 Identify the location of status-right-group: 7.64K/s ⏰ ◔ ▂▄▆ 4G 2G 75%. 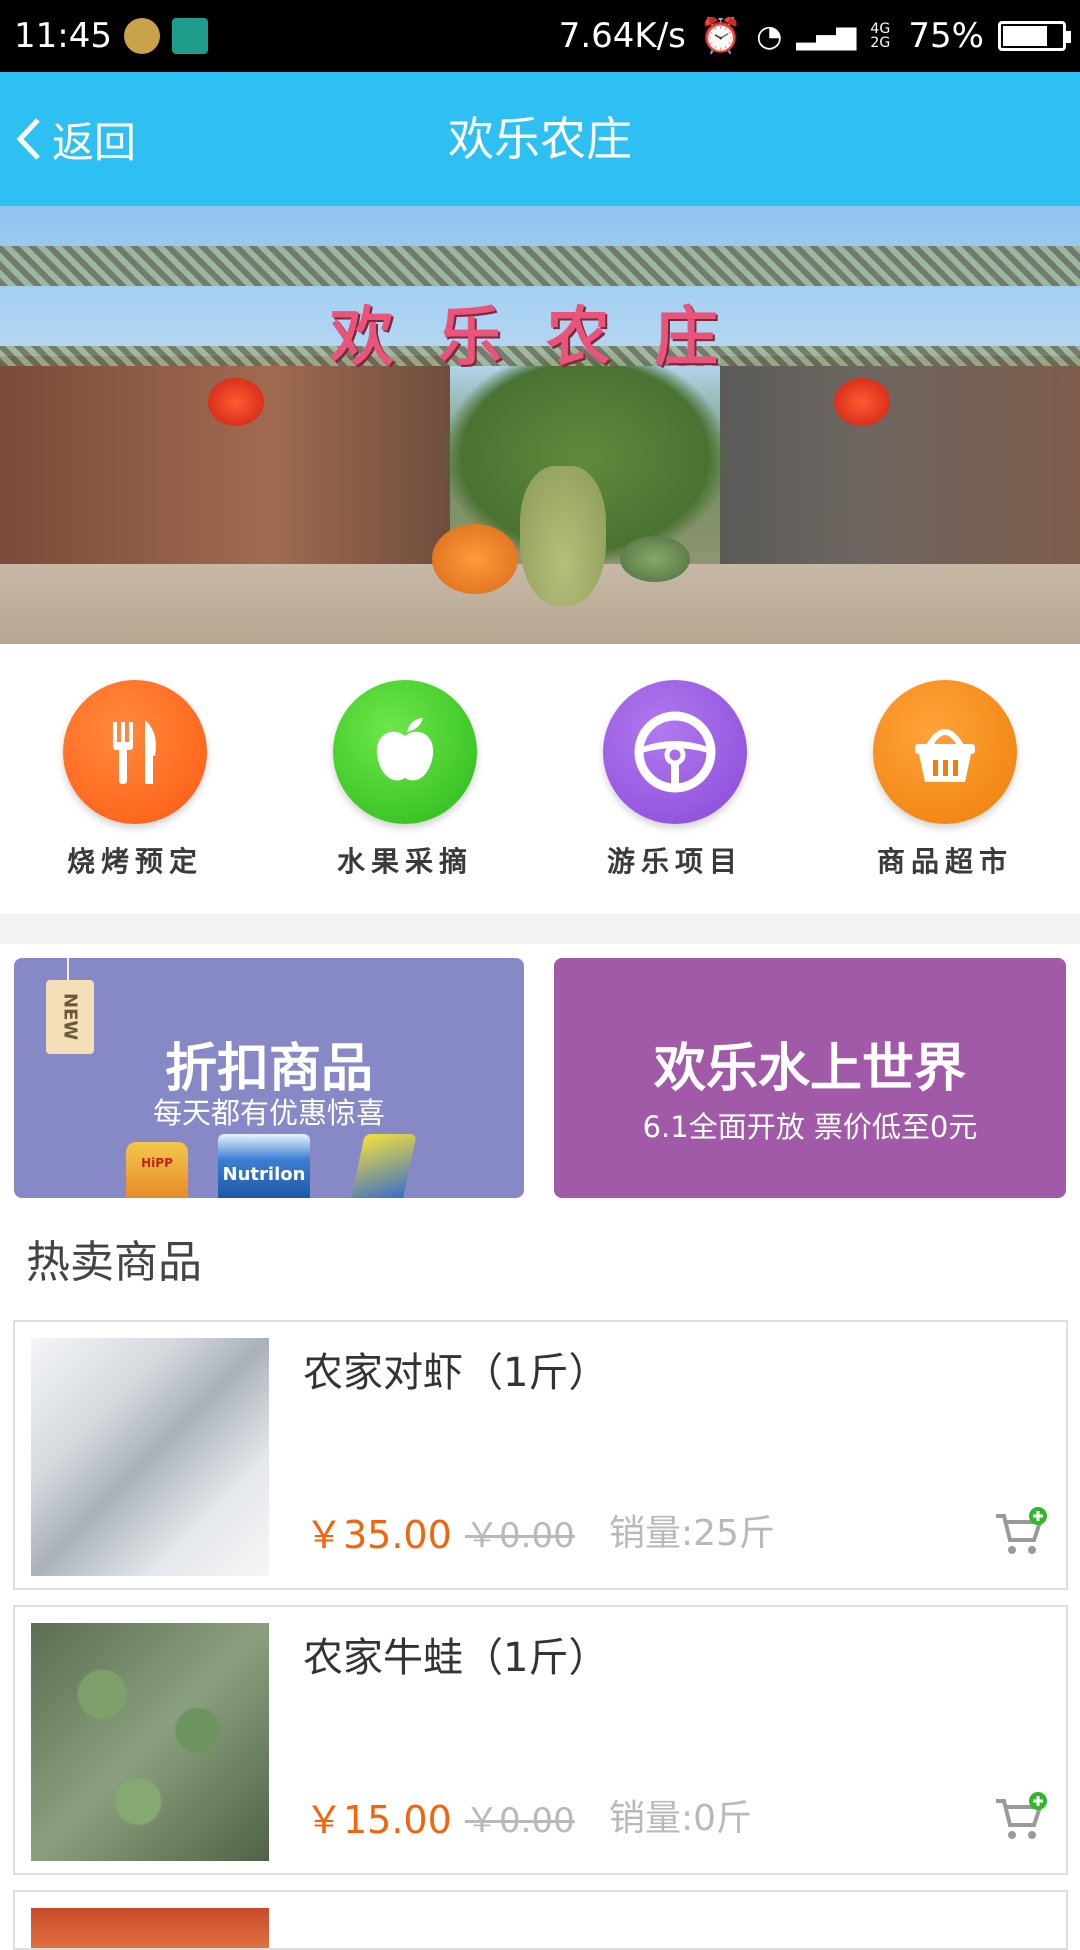
(814, 36).